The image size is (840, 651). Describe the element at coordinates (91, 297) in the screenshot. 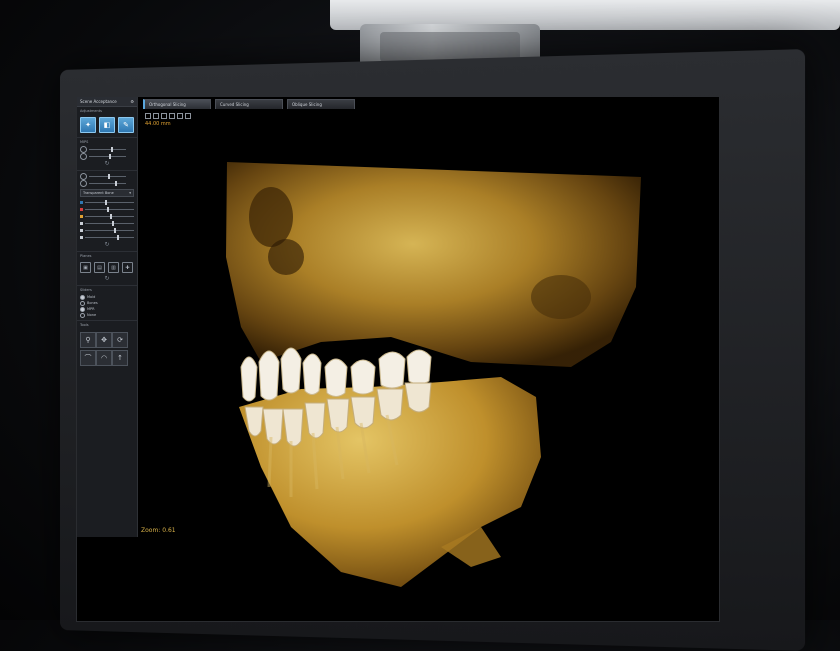

I see `radio-mold-label: Mold` at that location.